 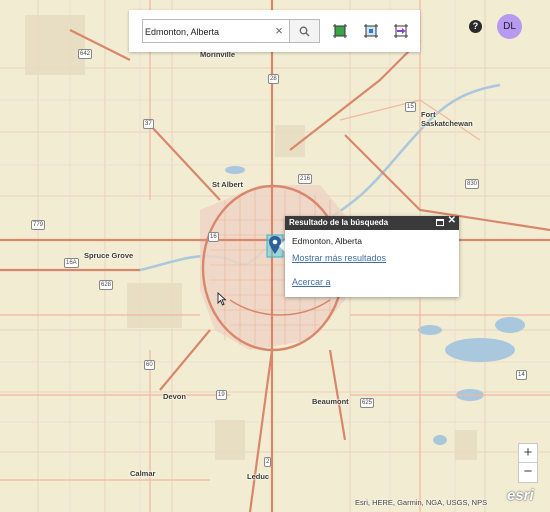 I want to click on highway-shield-15: 15, so click(x=410, y=107).